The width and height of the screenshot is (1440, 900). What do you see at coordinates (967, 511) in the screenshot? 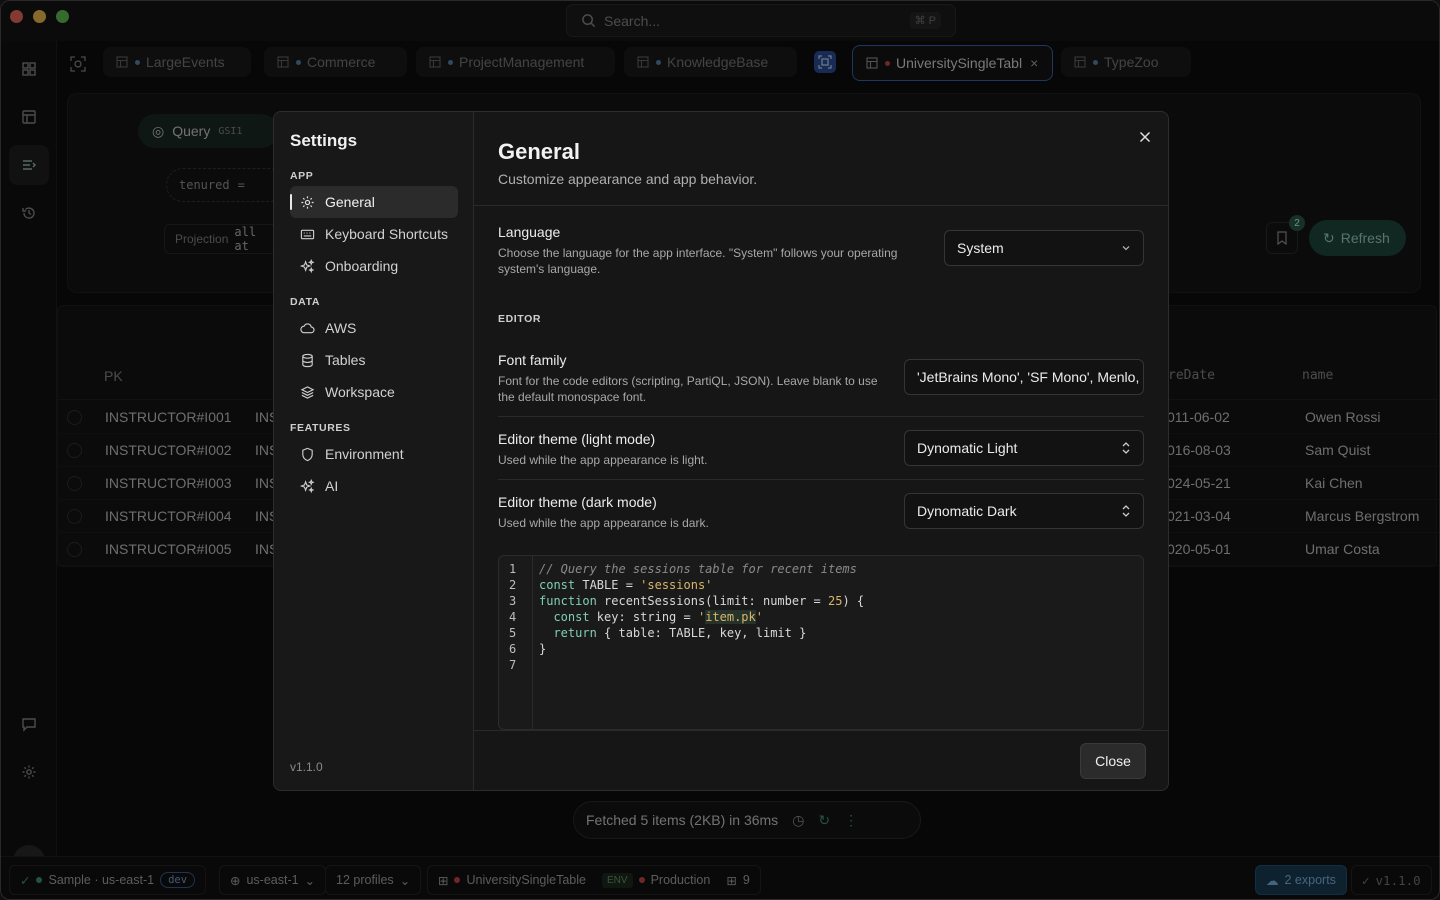
I see `dark-theme-value: Dynomatic Dark` at bounding box center [967, 511].